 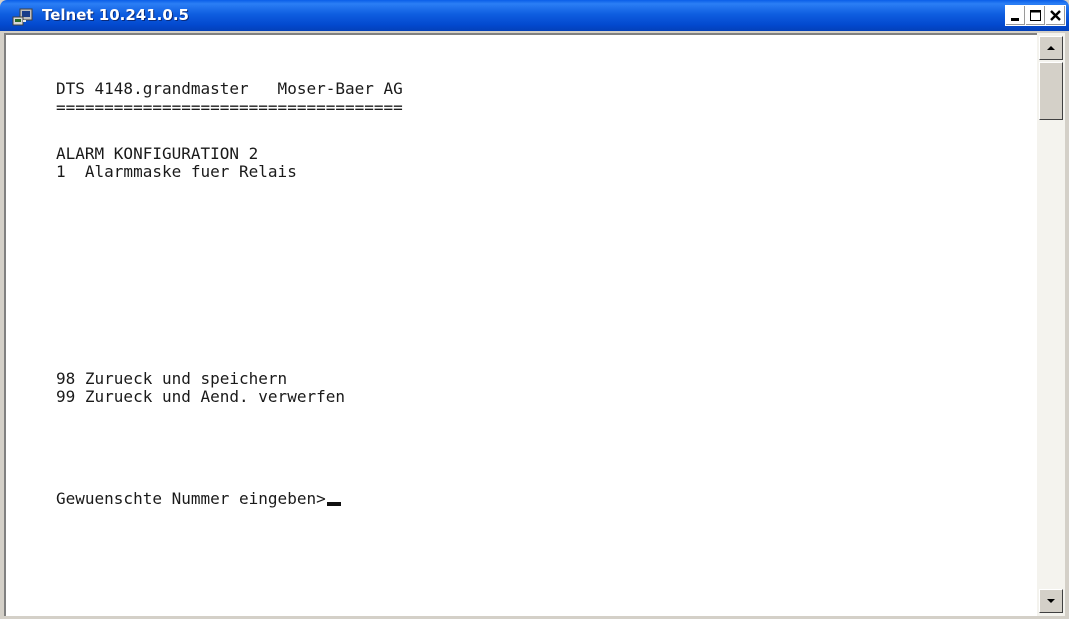 I want to click on telnet-console-icon, so click(x=23, y=17).